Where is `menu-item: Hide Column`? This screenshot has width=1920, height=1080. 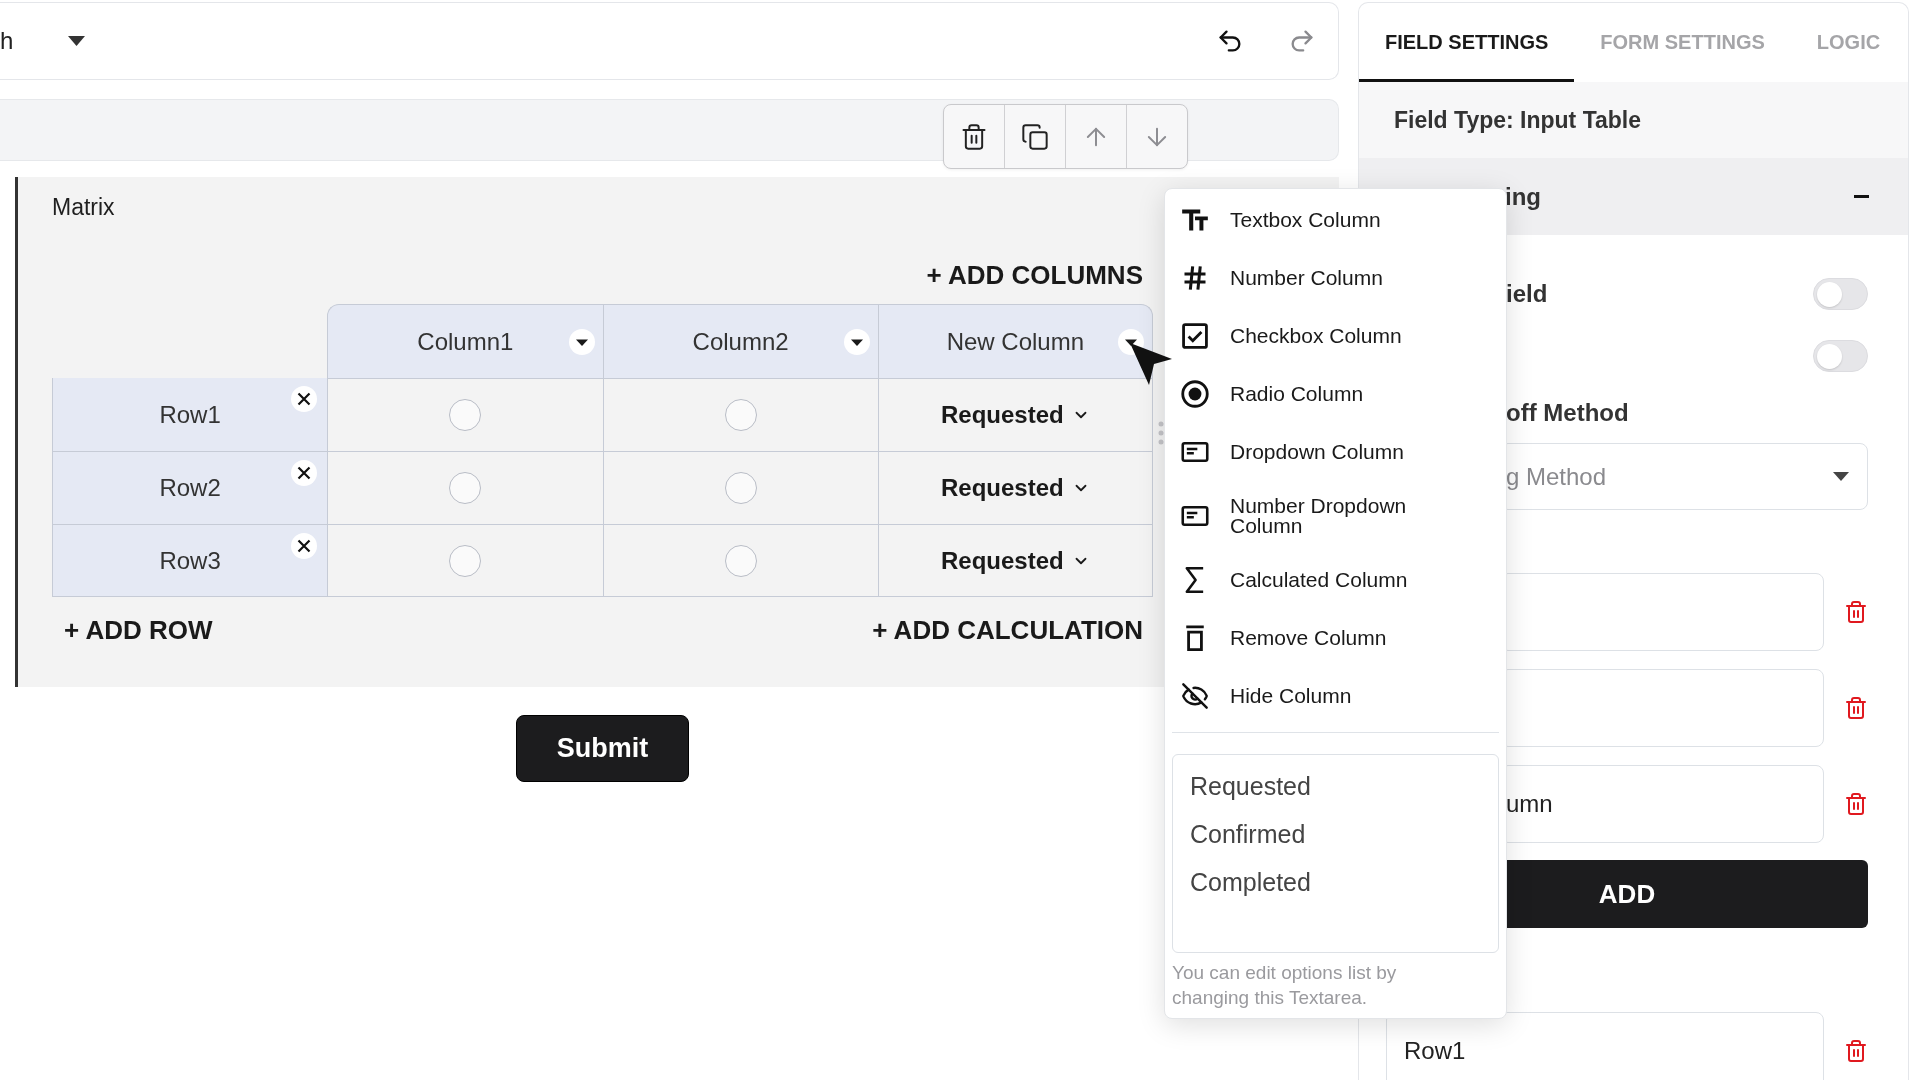
menu-item: Hide Column is located at coordinates (1335, 696).